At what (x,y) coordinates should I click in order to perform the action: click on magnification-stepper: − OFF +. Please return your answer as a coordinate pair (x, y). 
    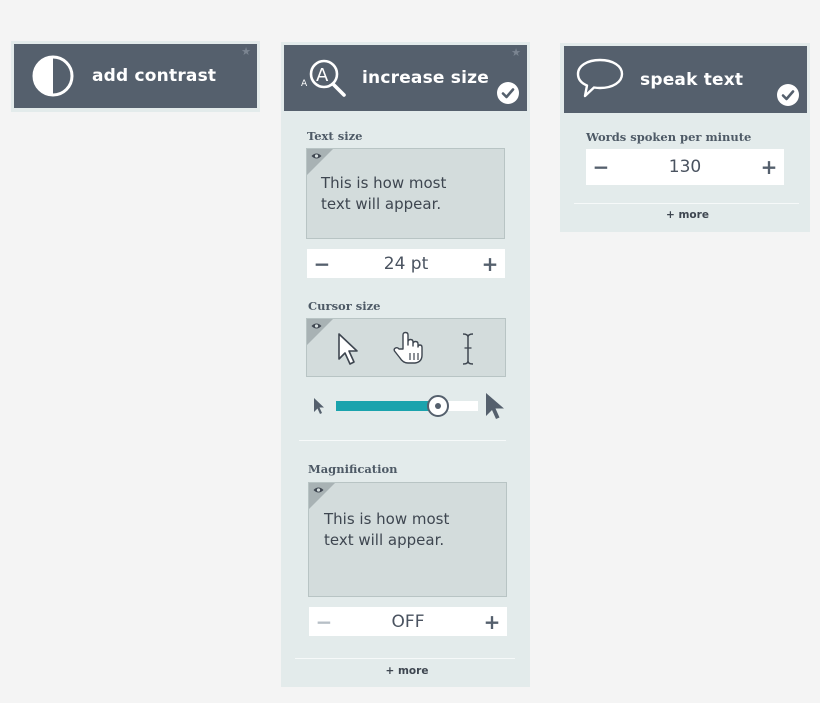
    Looking at the image, I should click on (408, 621).